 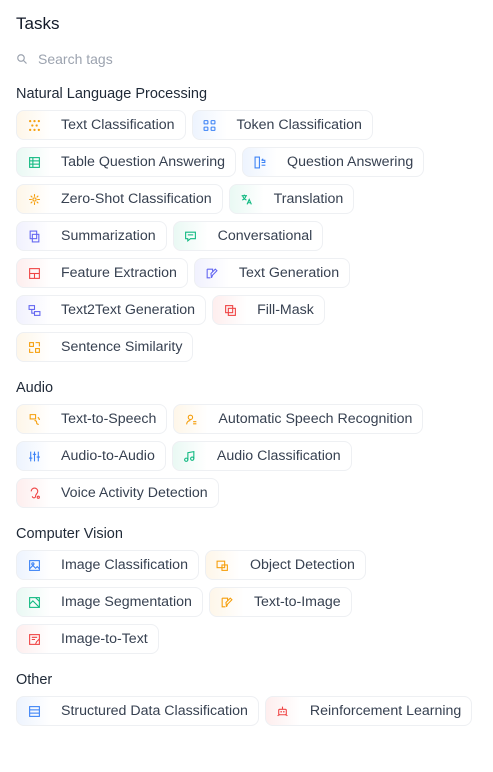 I want to click on task-tag: Reinforcement Learning, so click(x=368, y=711).